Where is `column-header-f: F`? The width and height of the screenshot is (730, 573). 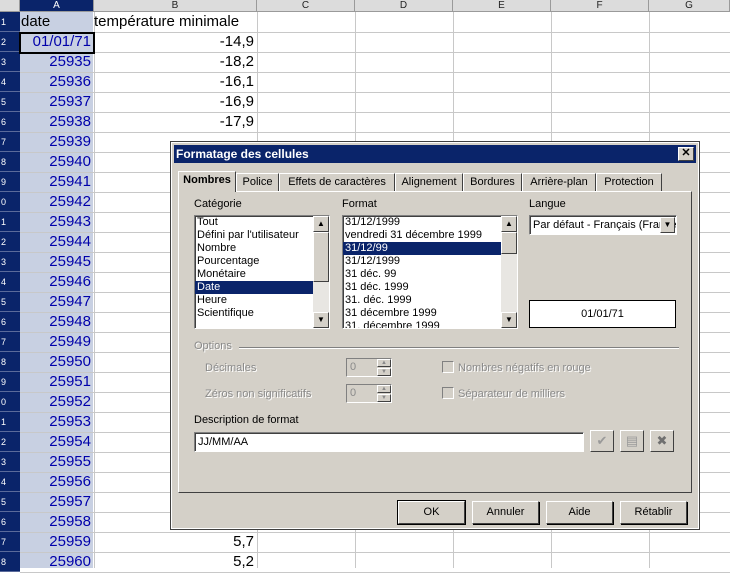
column-header-f: F is located at coordinates (600, 6).